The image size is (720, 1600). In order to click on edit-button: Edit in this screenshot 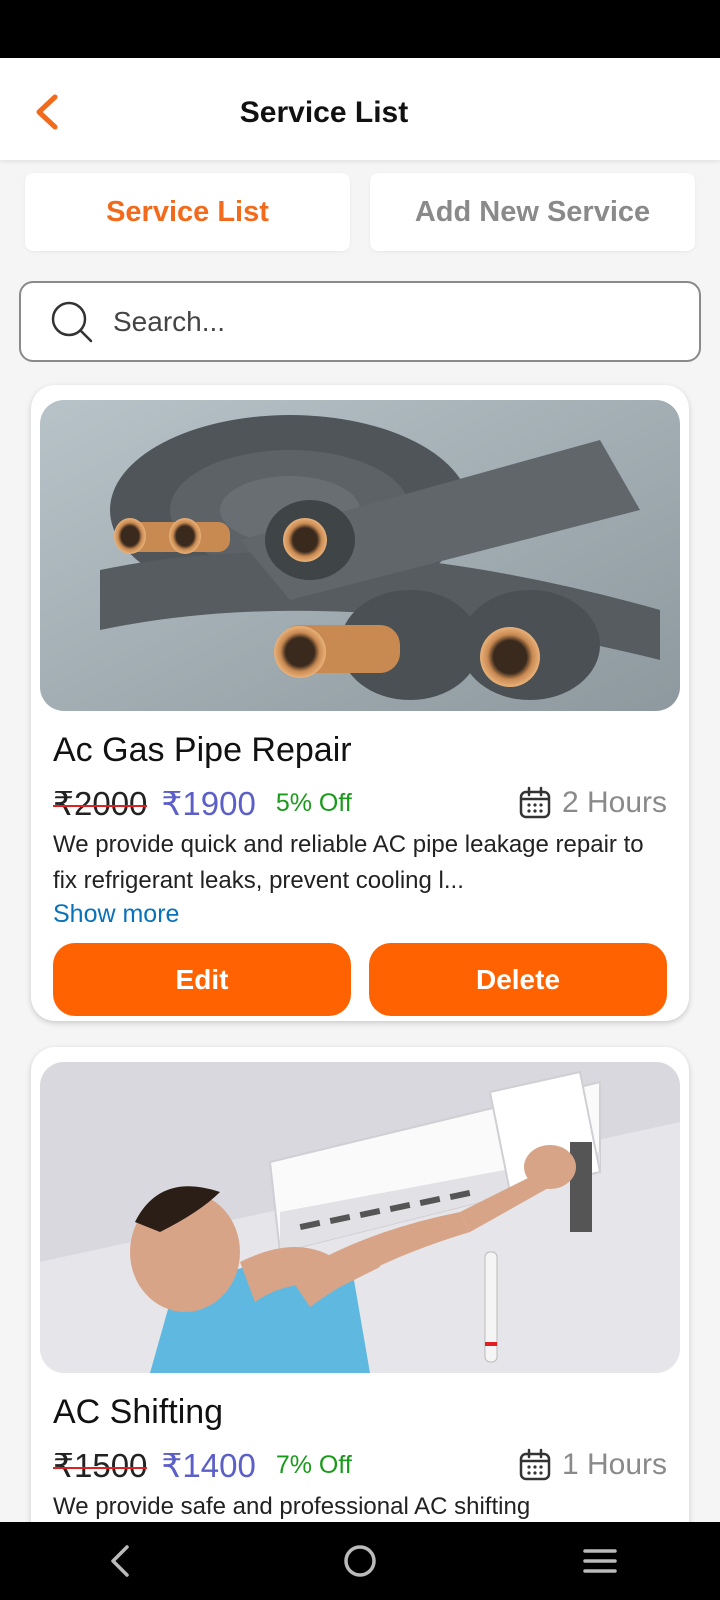, I will do `click(202, 979)`.